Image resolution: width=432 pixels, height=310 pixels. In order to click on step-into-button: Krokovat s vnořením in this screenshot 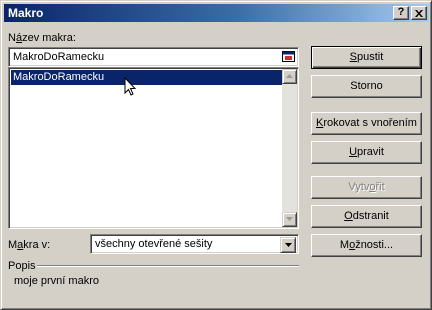, I will do `click(366, 123)`.